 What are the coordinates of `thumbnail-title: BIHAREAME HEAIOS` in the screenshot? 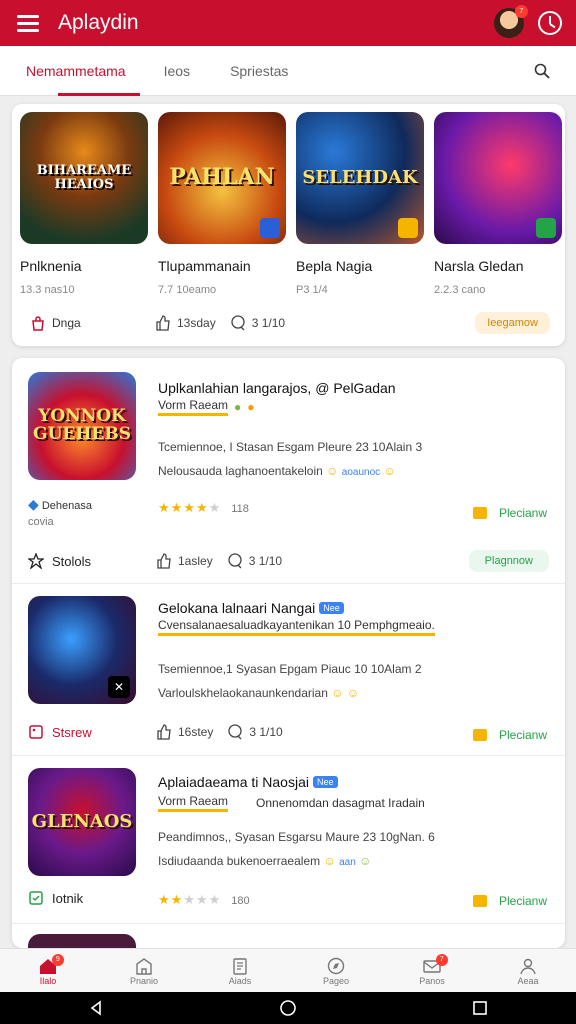 It's located at (84, 177).